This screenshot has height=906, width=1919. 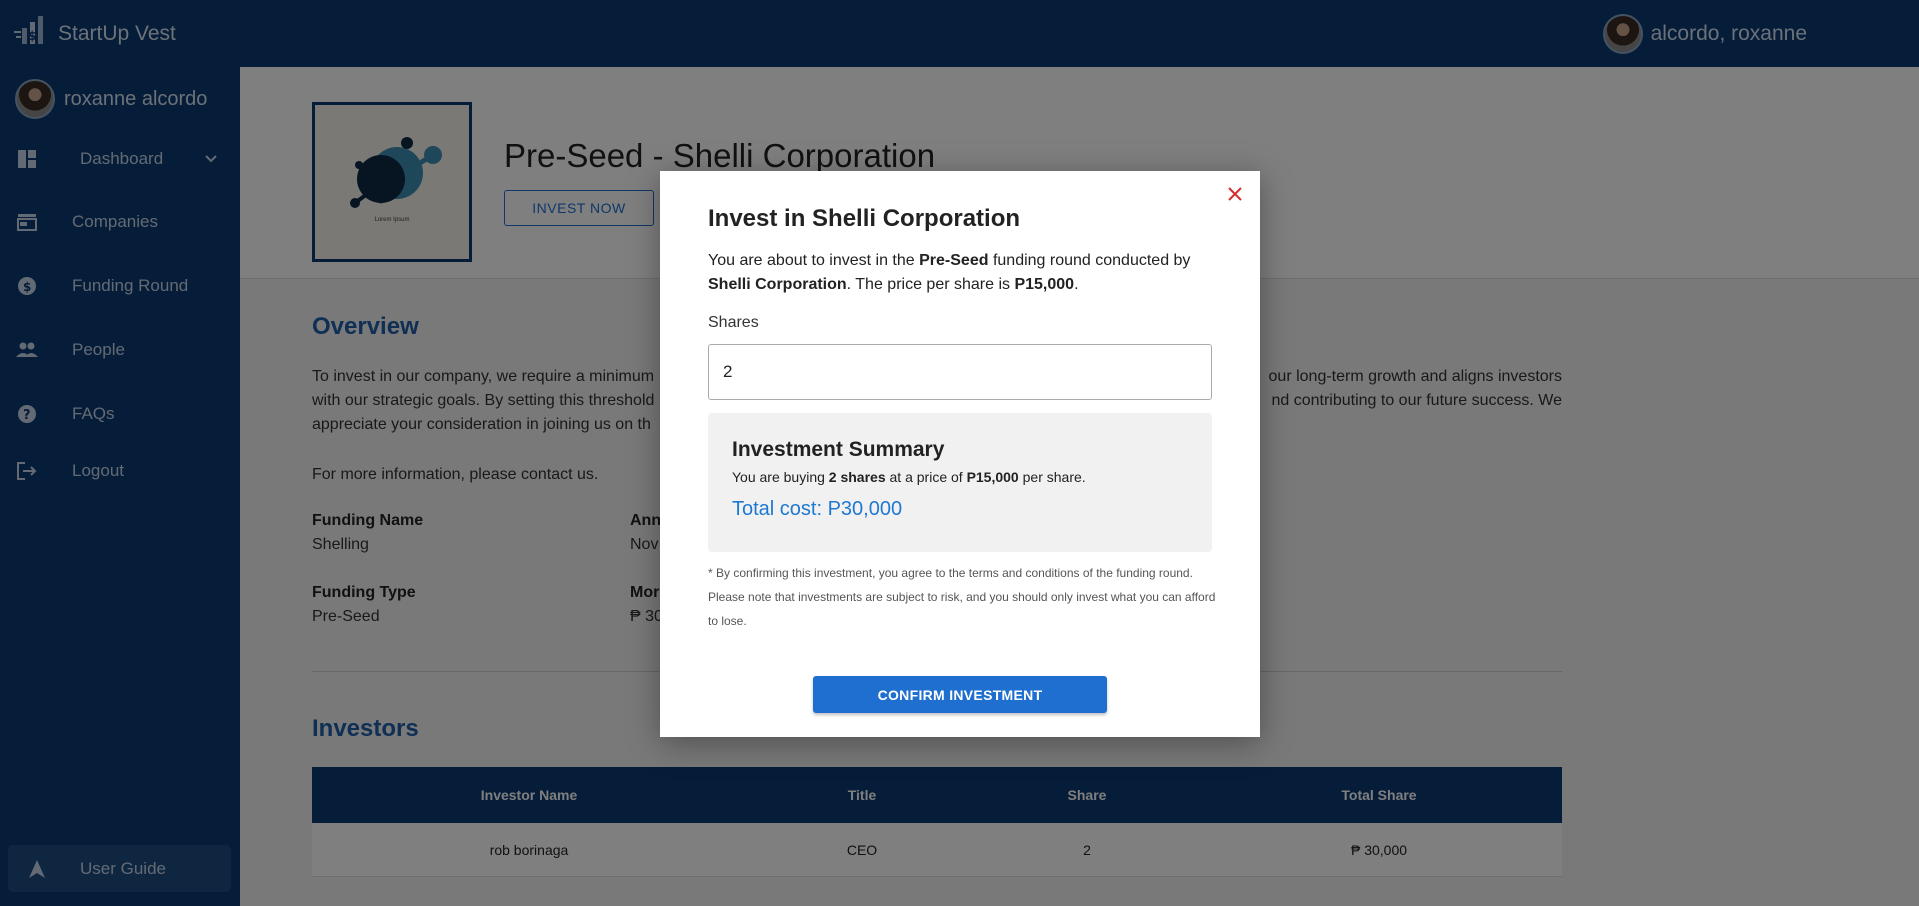 What do you see at coordinates (838, 449) in the screenshot?
I see `summary-title: Investment Summary` at bounding box center [838, 449].